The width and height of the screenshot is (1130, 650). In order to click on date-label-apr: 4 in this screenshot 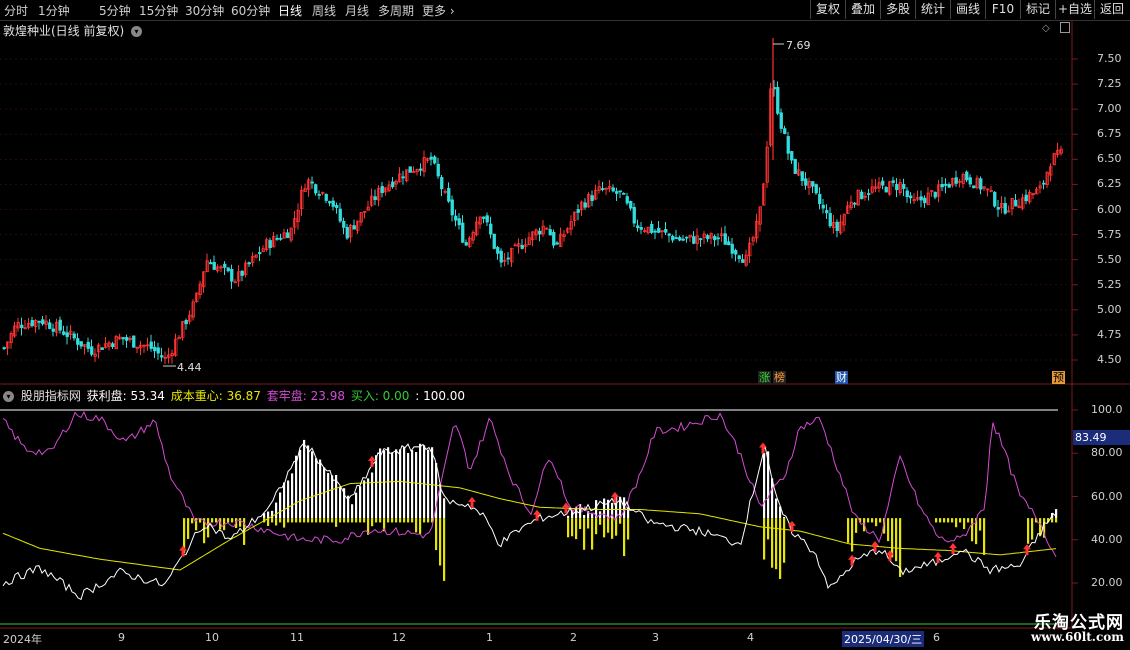, I will do `click(750, 637)`.